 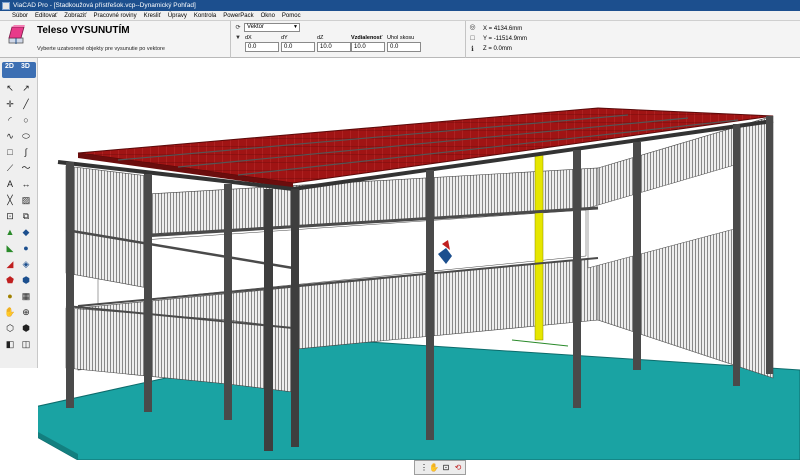 I want to click on left-wall-cladding-upper, so click(x=107, y=227).